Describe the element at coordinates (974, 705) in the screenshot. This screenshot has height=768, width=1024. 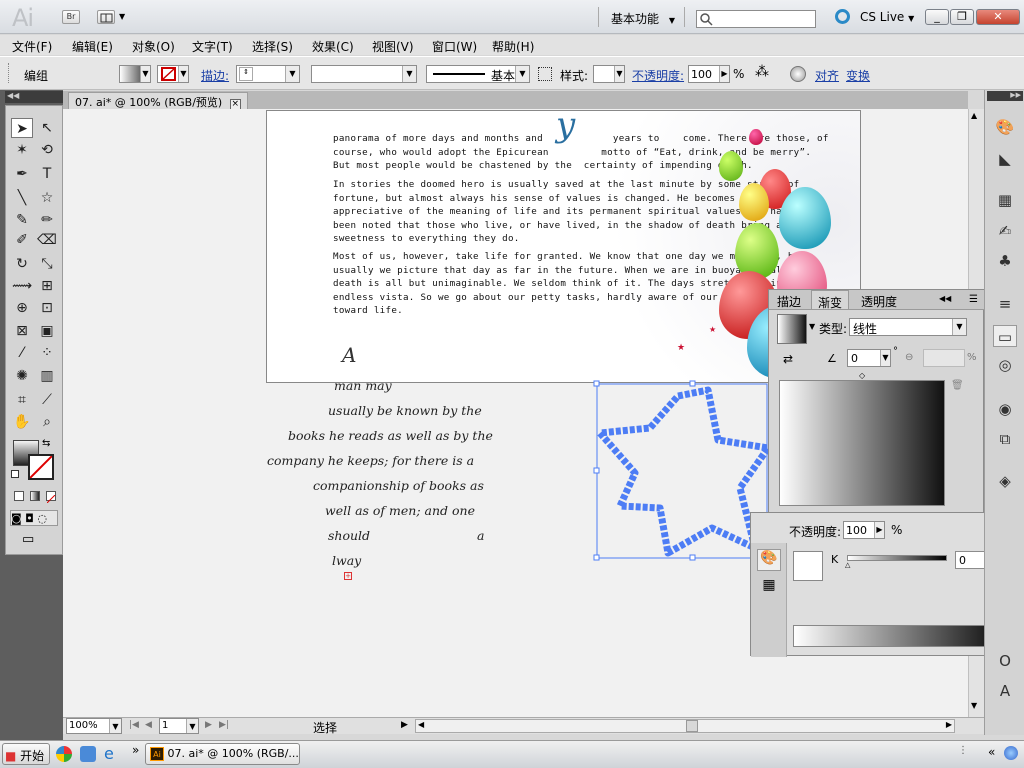
I see `scroll-down-icon: ▼` at that location.